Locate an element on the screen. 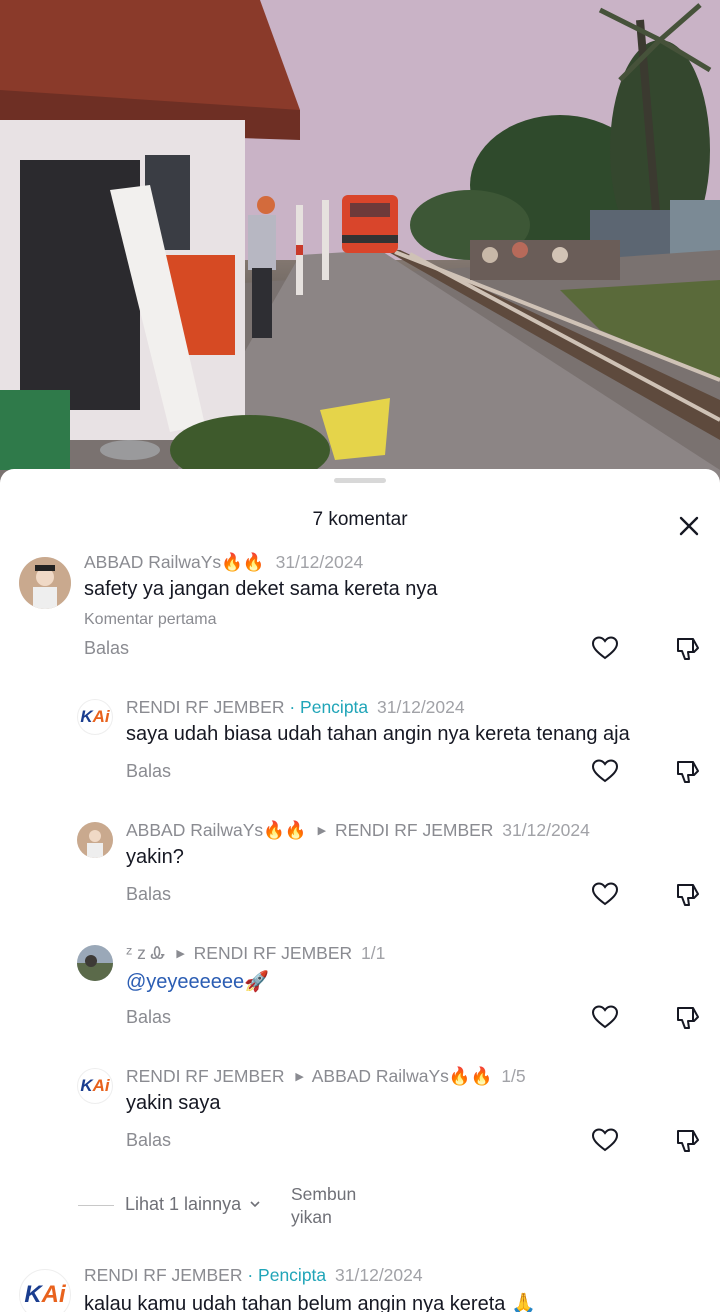 Image resolution: width=720 pixels, height=1312 pixels. comment-date: 1/1 is located at coordinates (373, 953).